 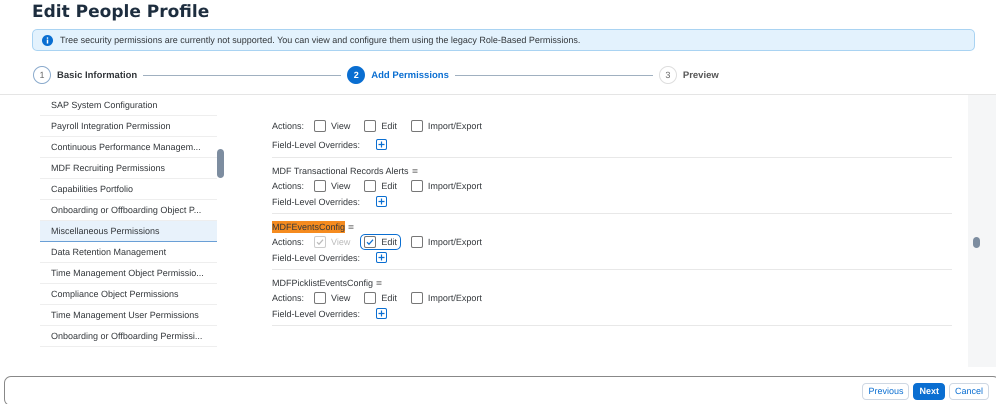 What do you see at coordinates (886, 391) in the screenshot?
I see `footer-button: Previous` at bounding box center [886, 391].